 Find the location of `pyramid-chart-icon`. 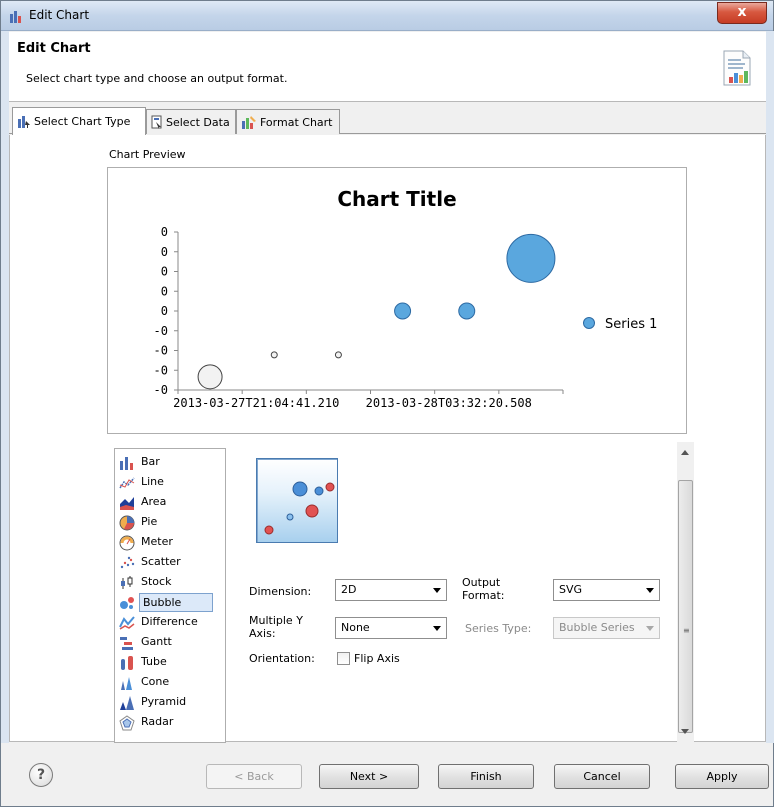

pyramid-chart-icon is located at coordinates (127, 703).